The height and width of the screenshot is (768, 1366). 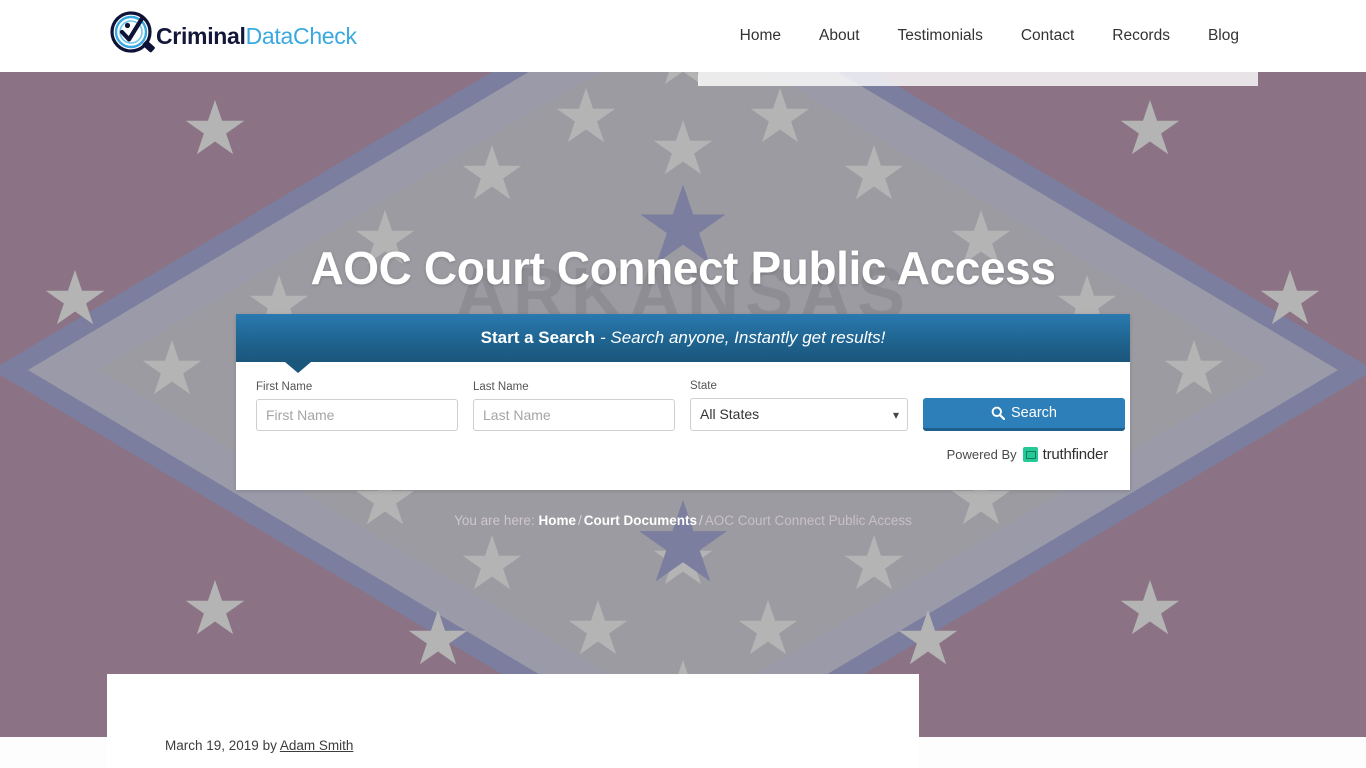 What do you see at coordinates (1047, 36) in the screenshot?
I see `nav-item-contact: Contact` at bounding box center [1047, 36].